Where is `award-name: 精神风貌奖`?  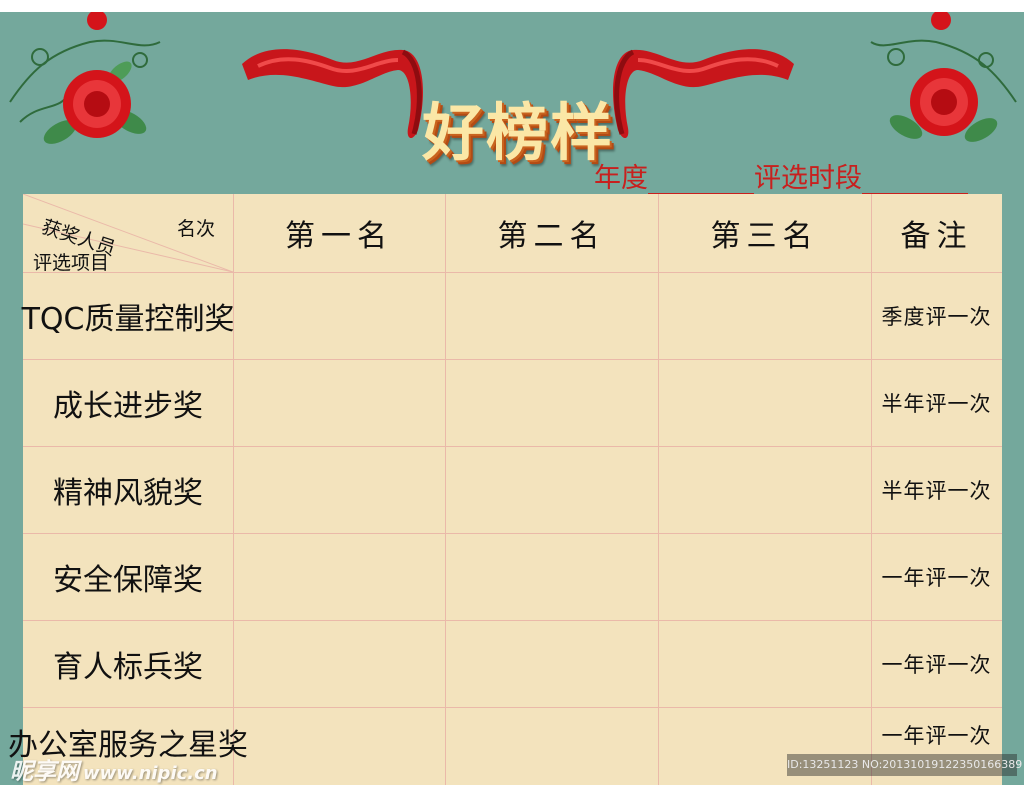 award-name: 精神风貌奖 is located at coordinates (128, 493).